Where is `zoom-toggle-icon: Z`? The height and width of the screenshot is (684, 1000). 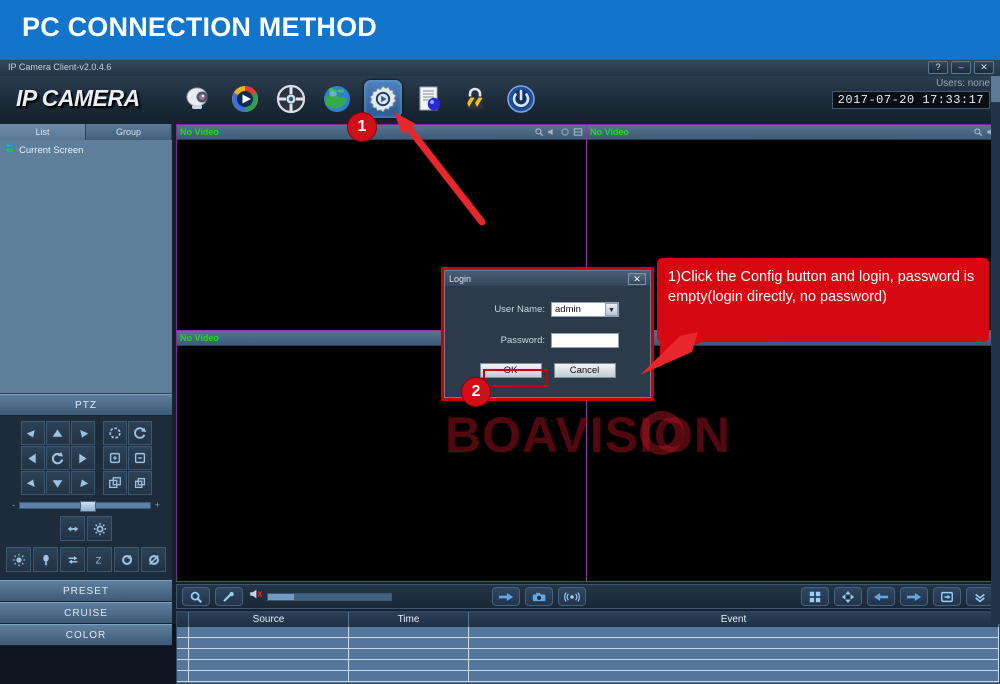 zoom-toggle-icon: Z is located at coordinates (99, 559).